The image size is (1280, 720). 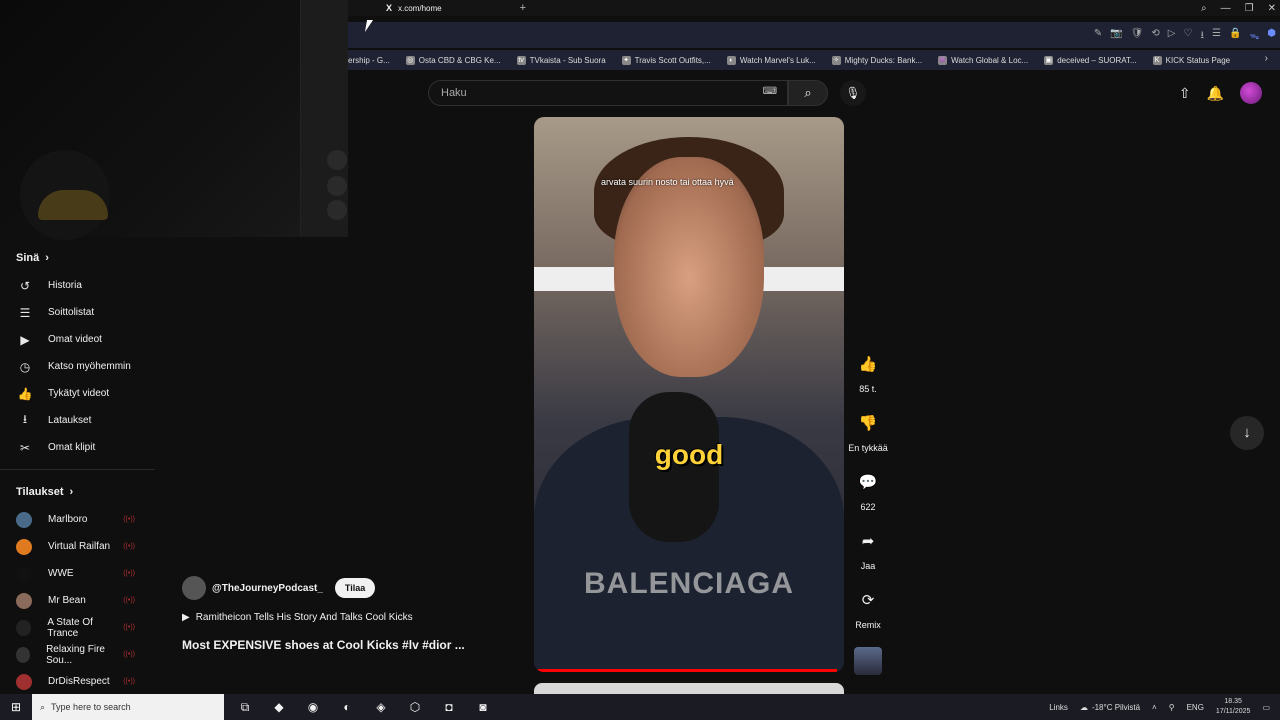 I want to click on new-tab-button: +, so click(x=523, y=8).